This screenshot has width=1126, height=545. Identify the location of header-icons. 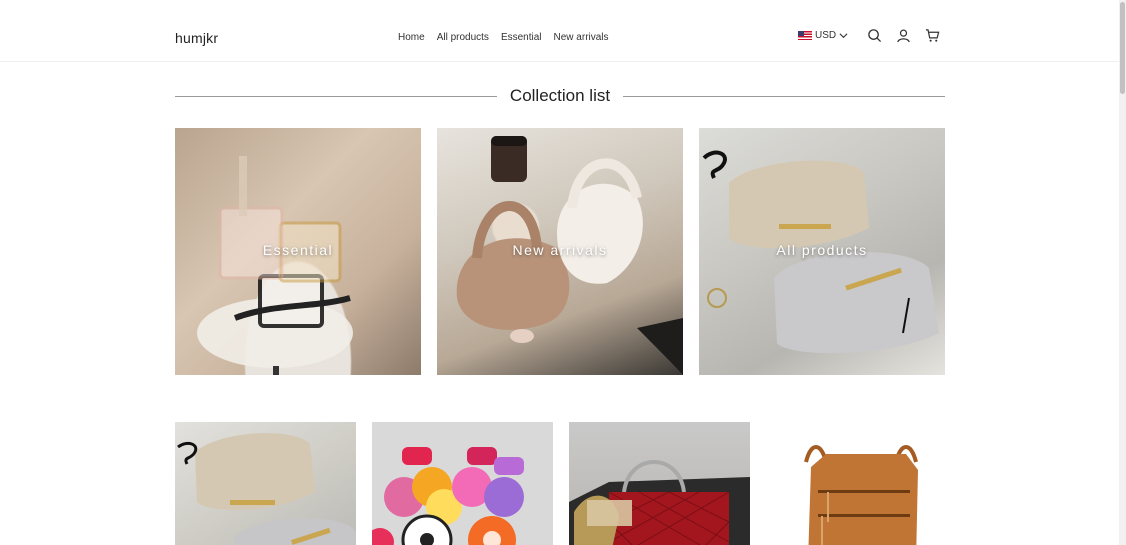
(903, 35).